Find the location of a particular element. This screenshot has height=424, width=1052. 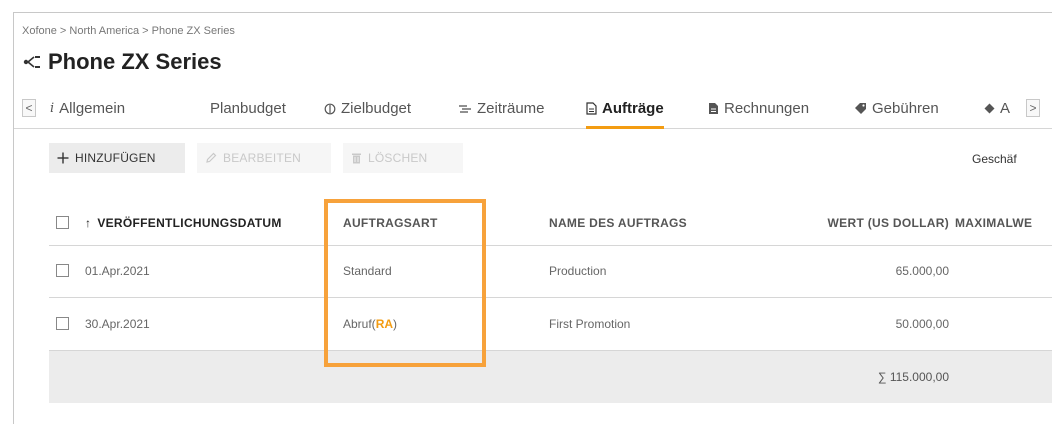

breadcrumb-item-current: Phone ZX Series is located at coordinates (193, 31).